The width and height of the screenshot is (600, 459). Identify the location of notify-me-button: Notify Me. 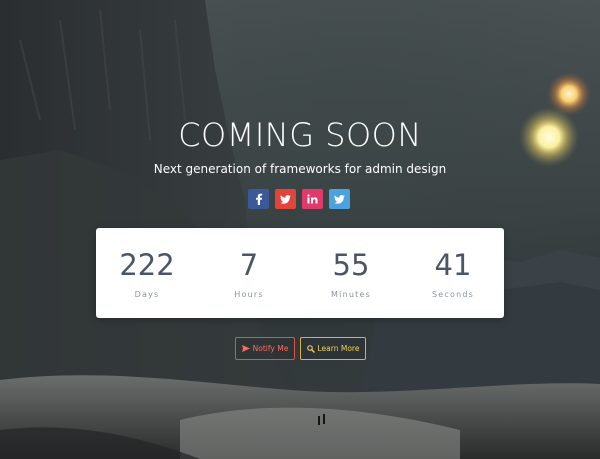
(265, 348).